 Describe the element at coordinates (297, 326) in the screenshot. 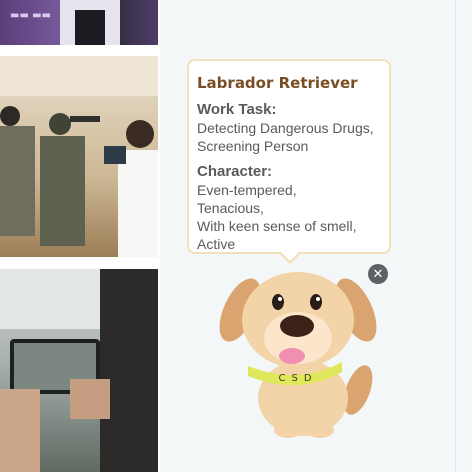

I see `dog-nose` at that location.